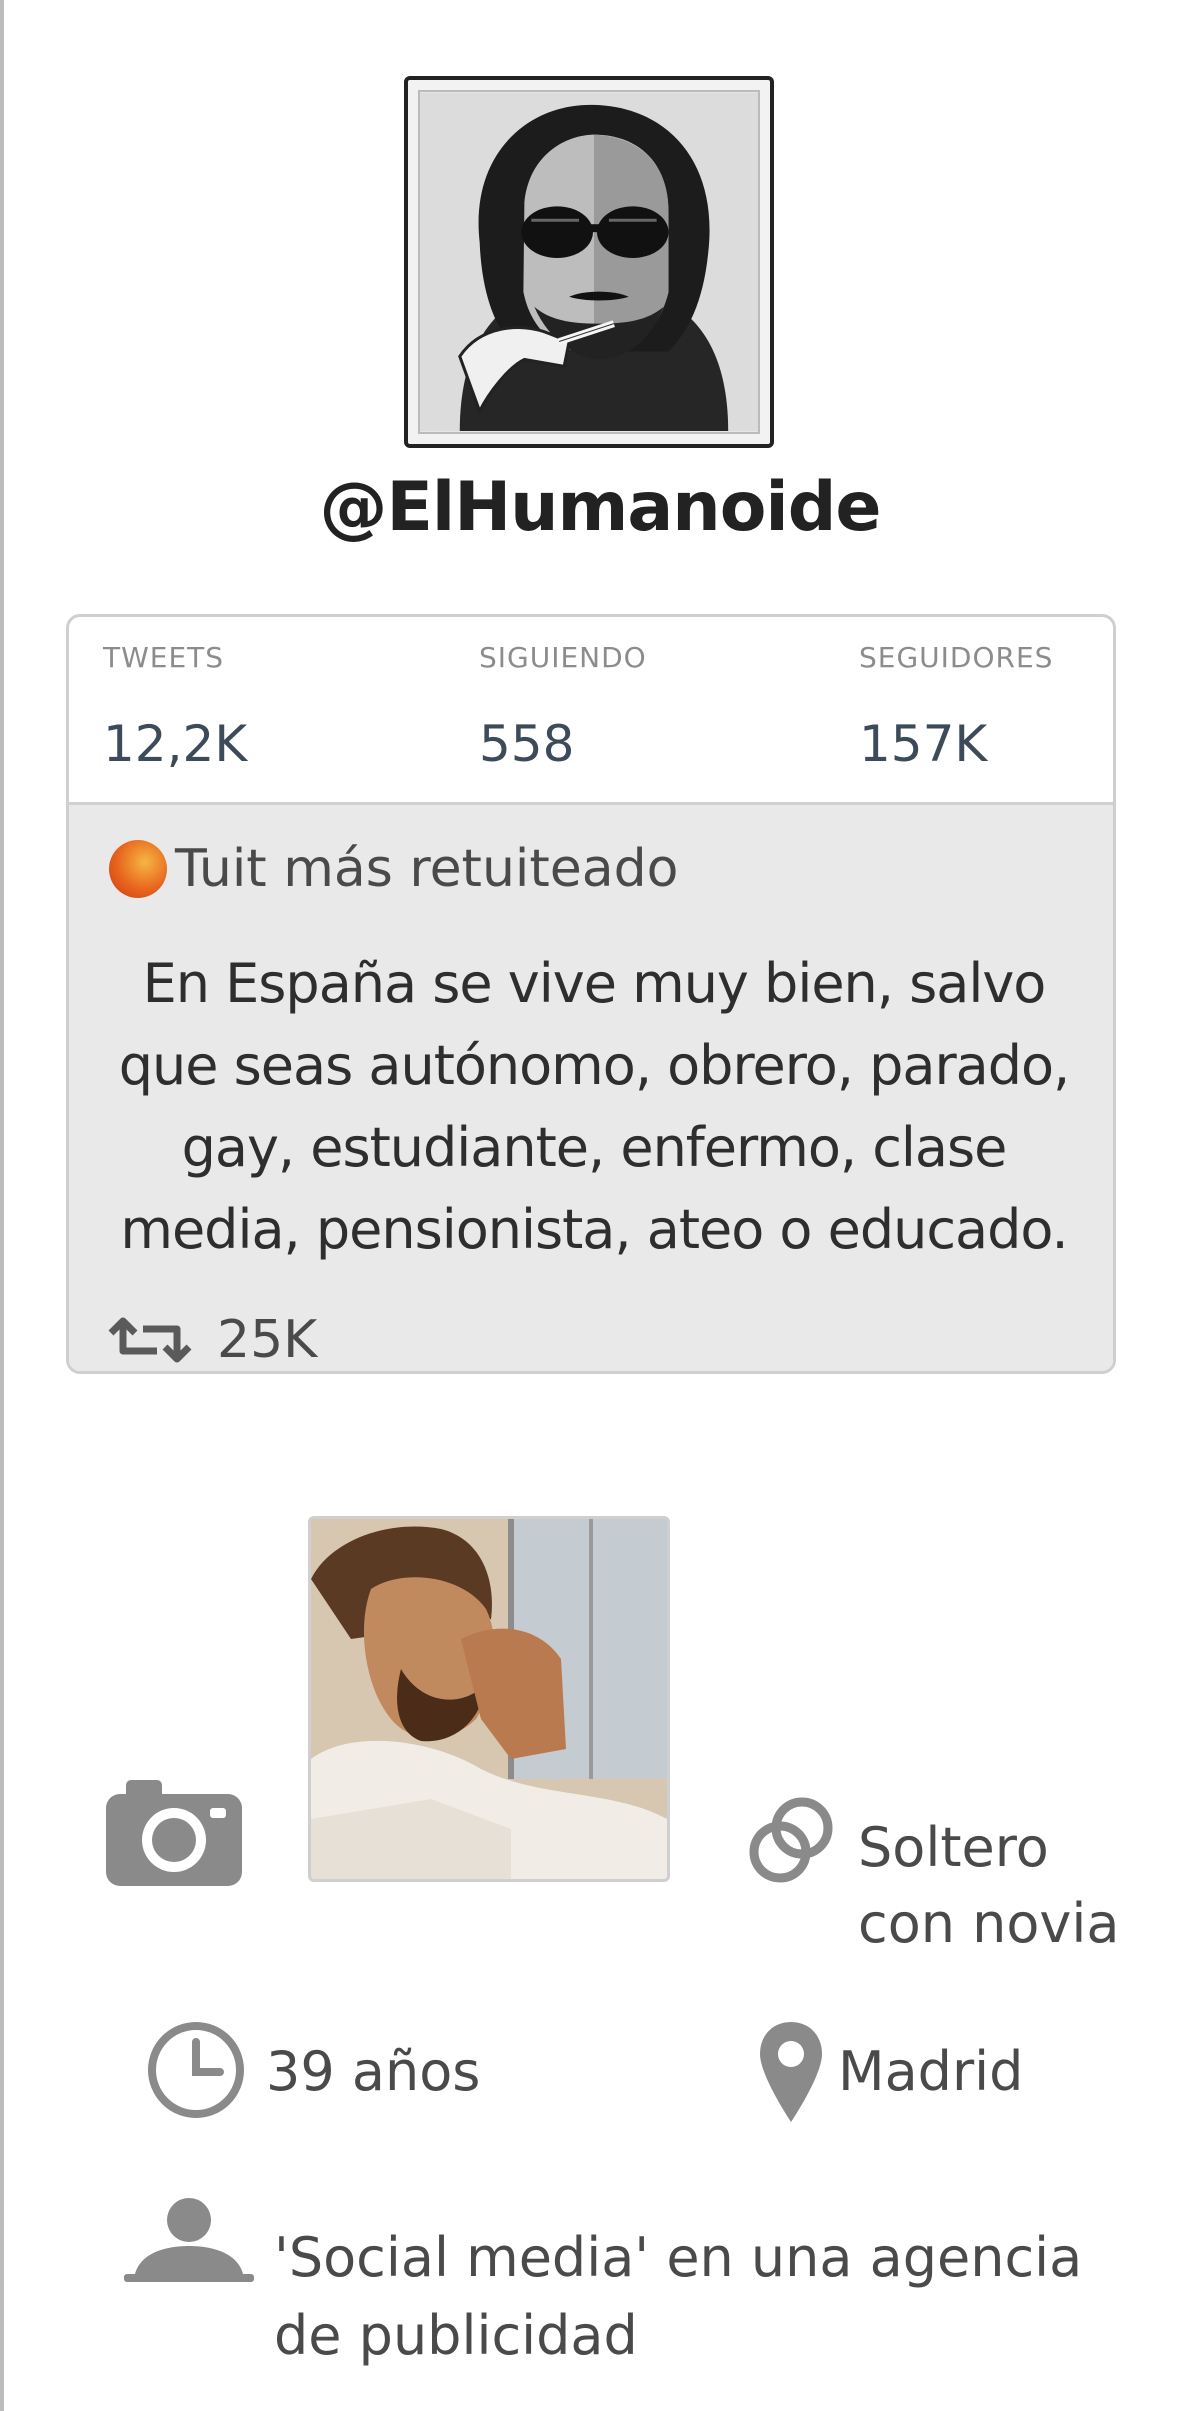 The height and width of the screenshot is (2411, 1200). I want to click on stat-label: SIGUIENDO, so click(563, 657).